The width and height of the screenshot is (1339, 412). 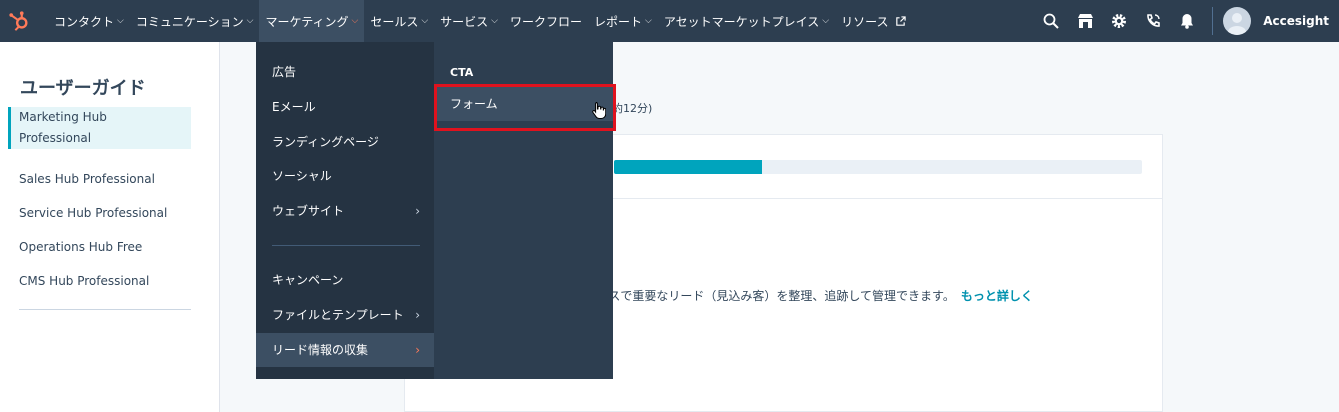 I want to click on nav-reports: レポート ⌵, so click(x=623, y=21).